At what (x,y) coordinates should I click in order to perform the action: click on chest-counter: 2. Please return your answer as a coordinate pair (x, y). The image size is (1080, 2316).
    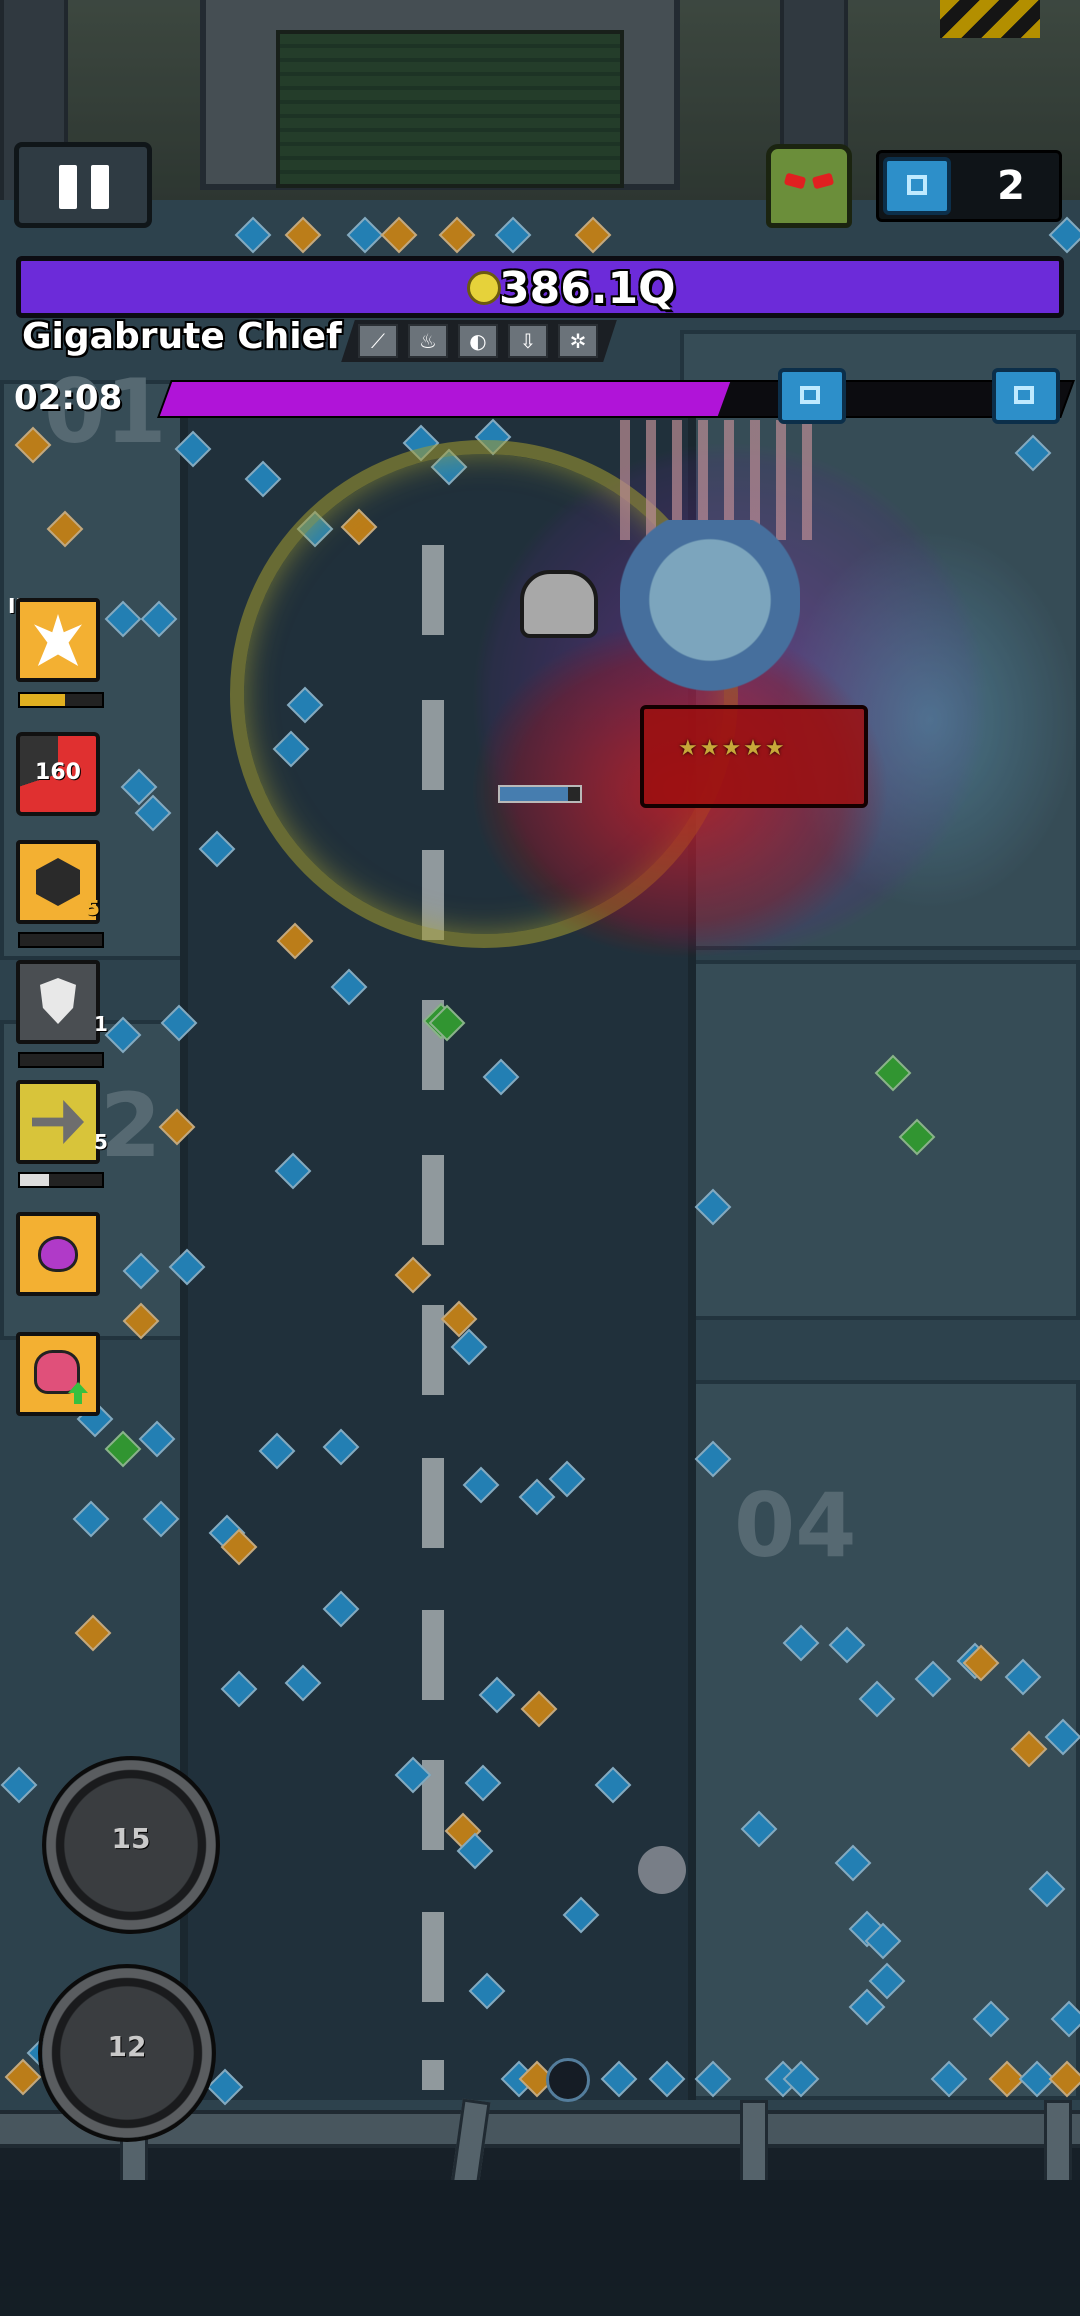
    Looking at the image, I should click on (969, 186).